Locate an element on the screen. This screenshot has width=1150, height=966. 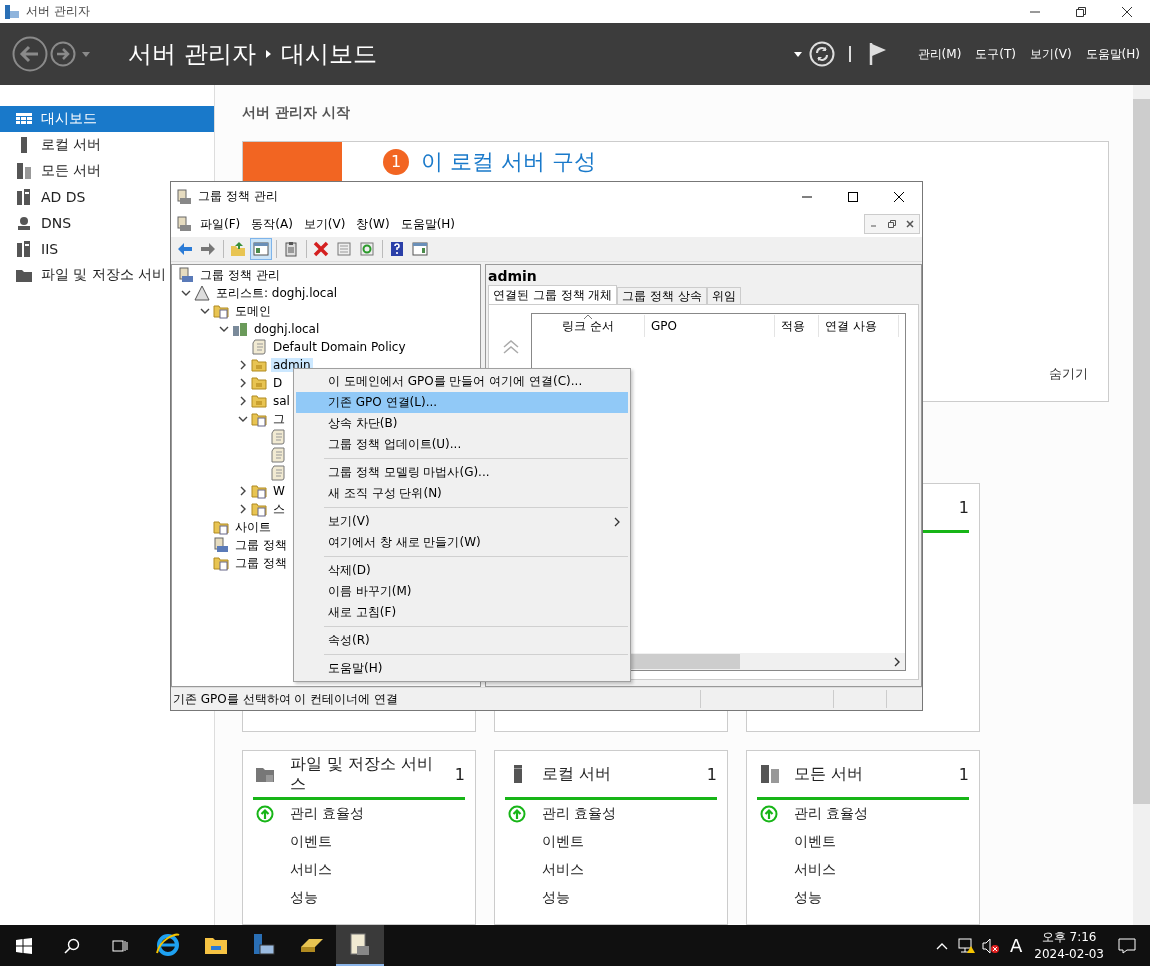
tree-item: 그 is located at coordinates (279, 419).